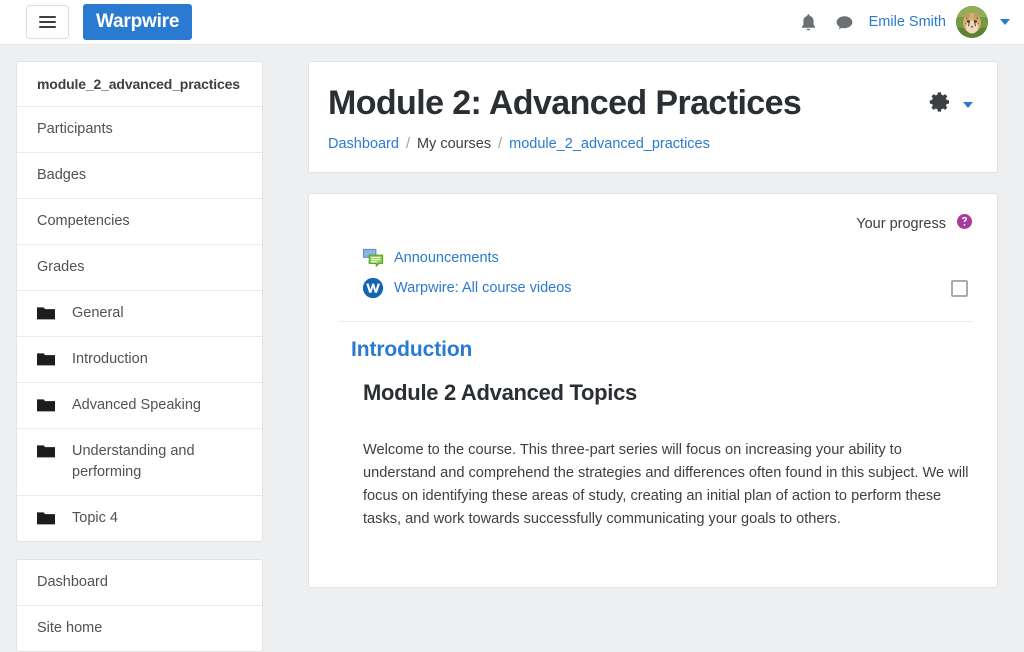 The height and width of the screenshot is (652, 1024). What do you see at coordinates (500, 393) in the screenshot?
I see `summary-heading: Module 2 Advanced Topics` at bounding box center [500, 393].